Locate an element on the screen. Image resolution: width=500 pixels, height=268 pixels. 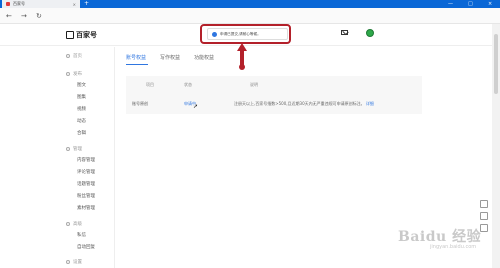
sidebar-item-article: 图文 is located at coordinates (81, 85).